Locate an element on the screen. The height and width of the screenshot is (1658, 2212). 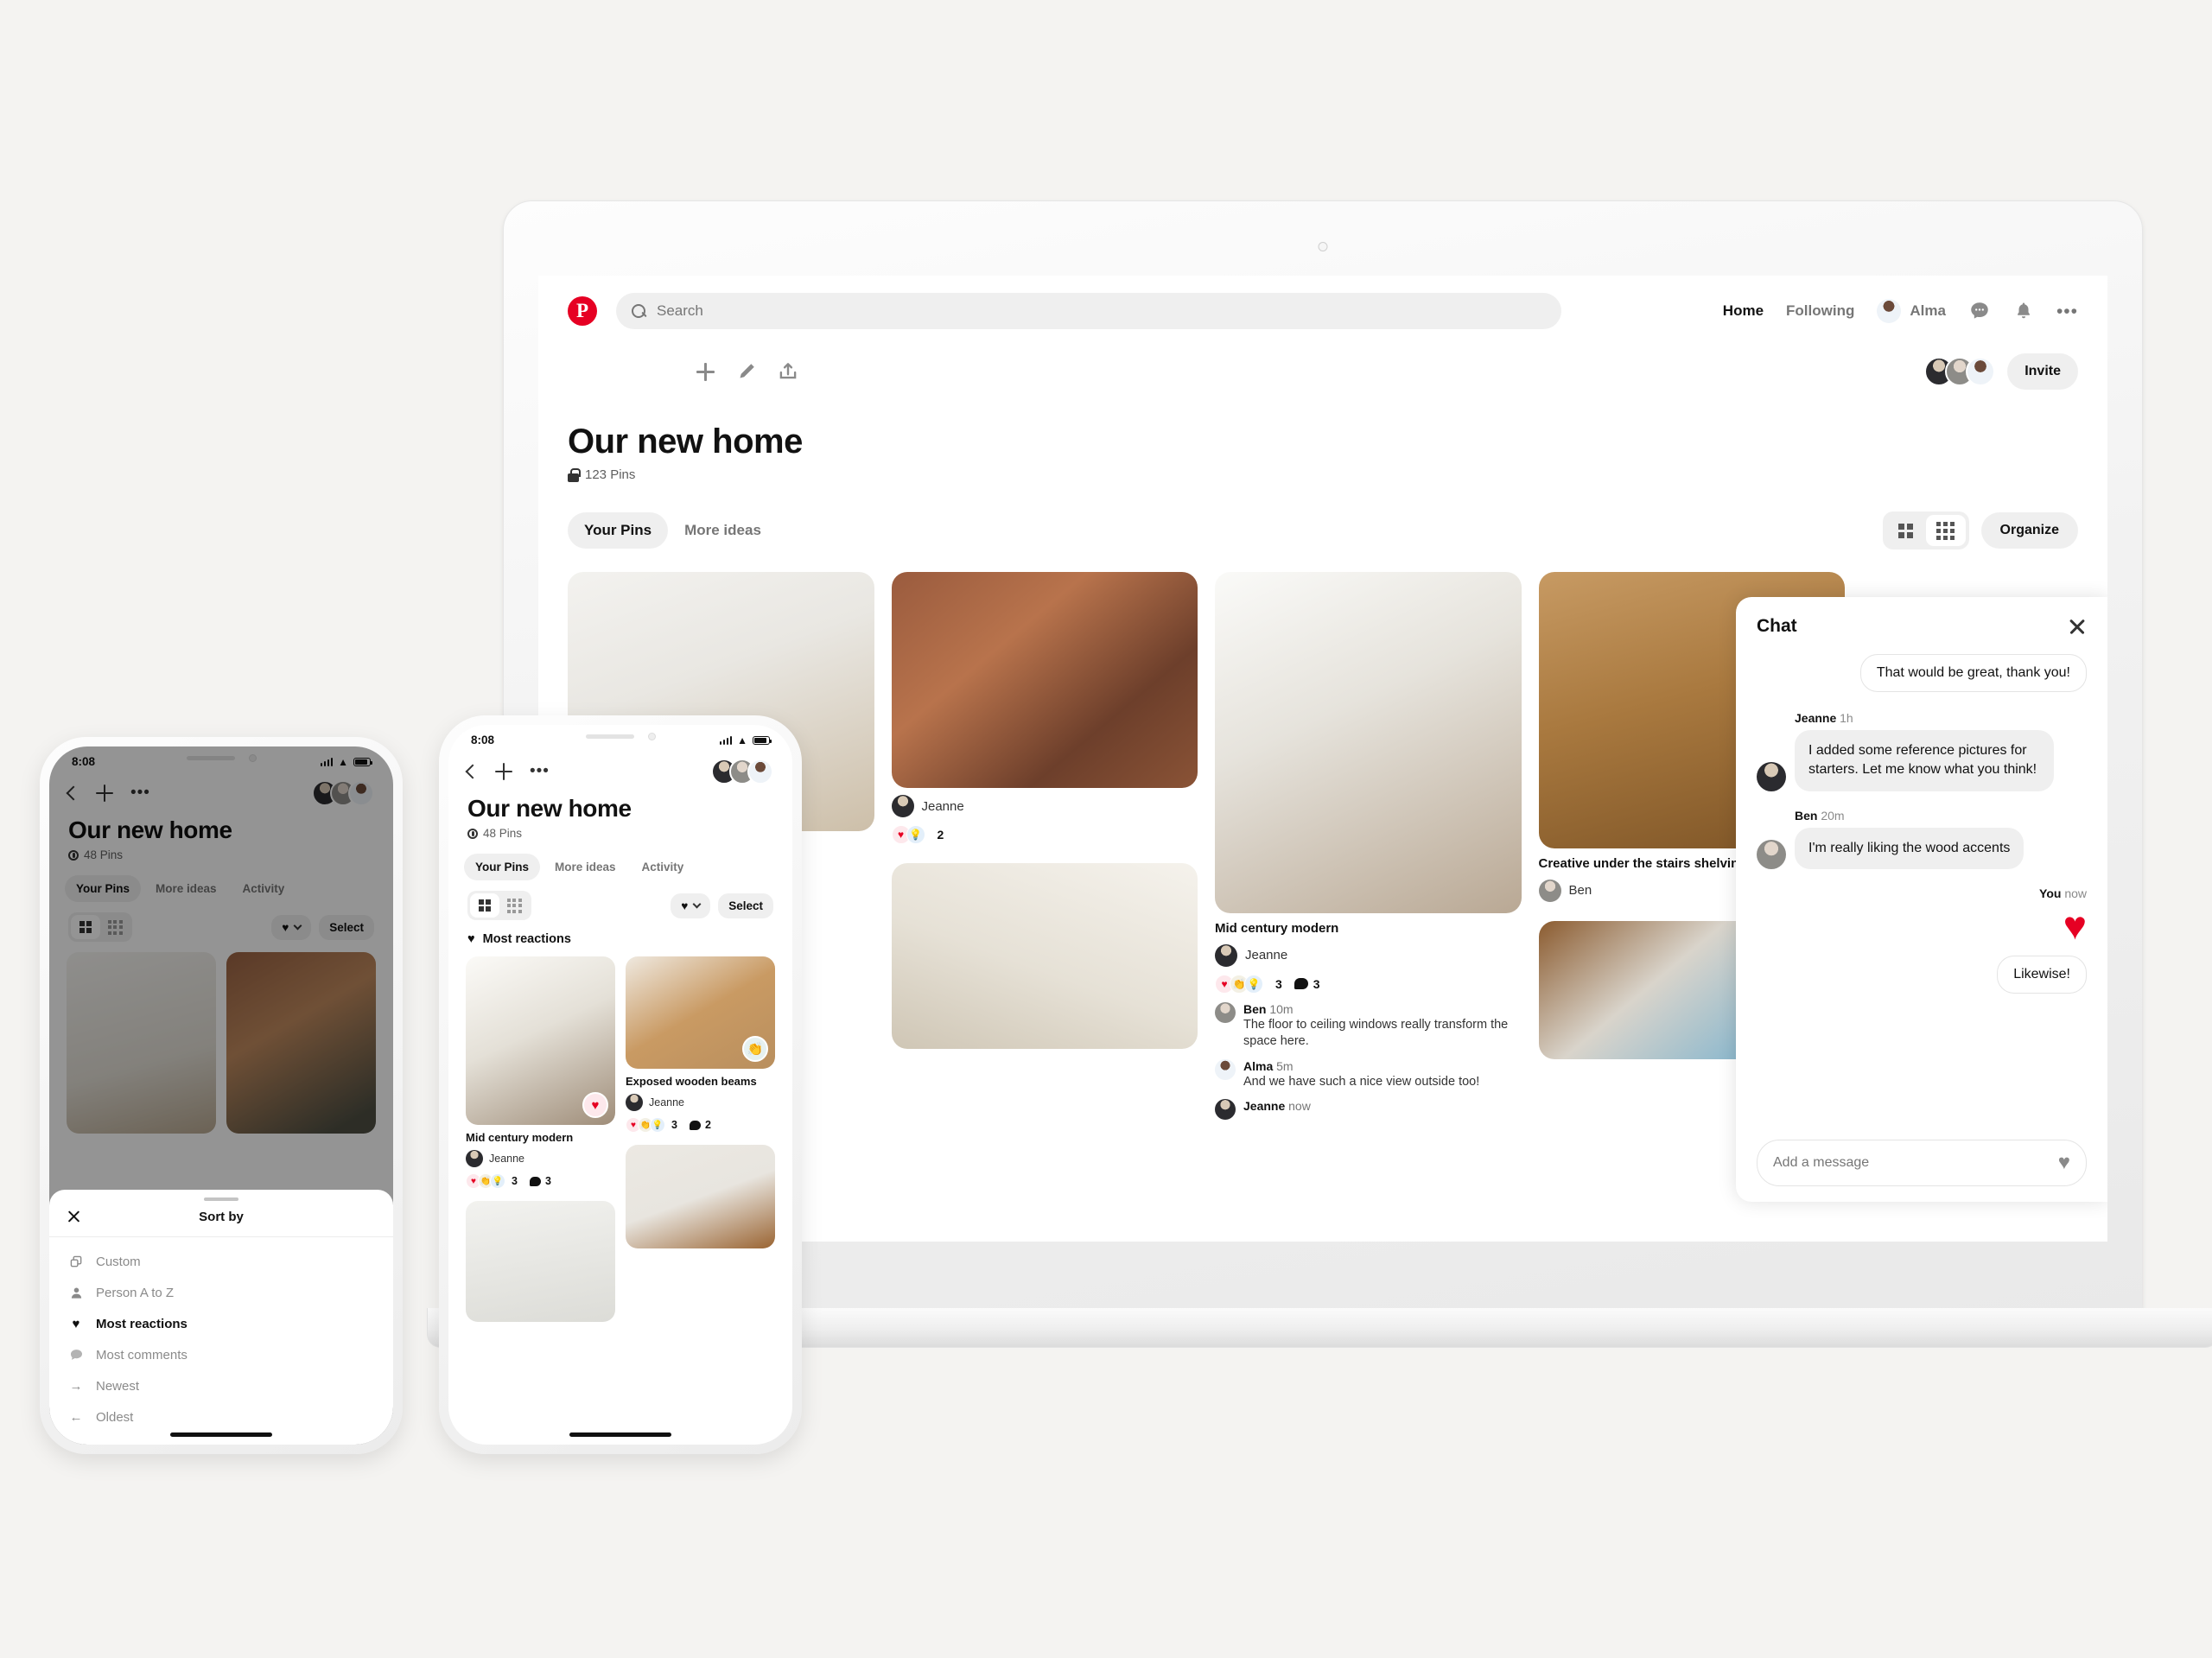
pin-reactions: ♥ 👏 💡 3 2 is located at coordinates (700, 1125).